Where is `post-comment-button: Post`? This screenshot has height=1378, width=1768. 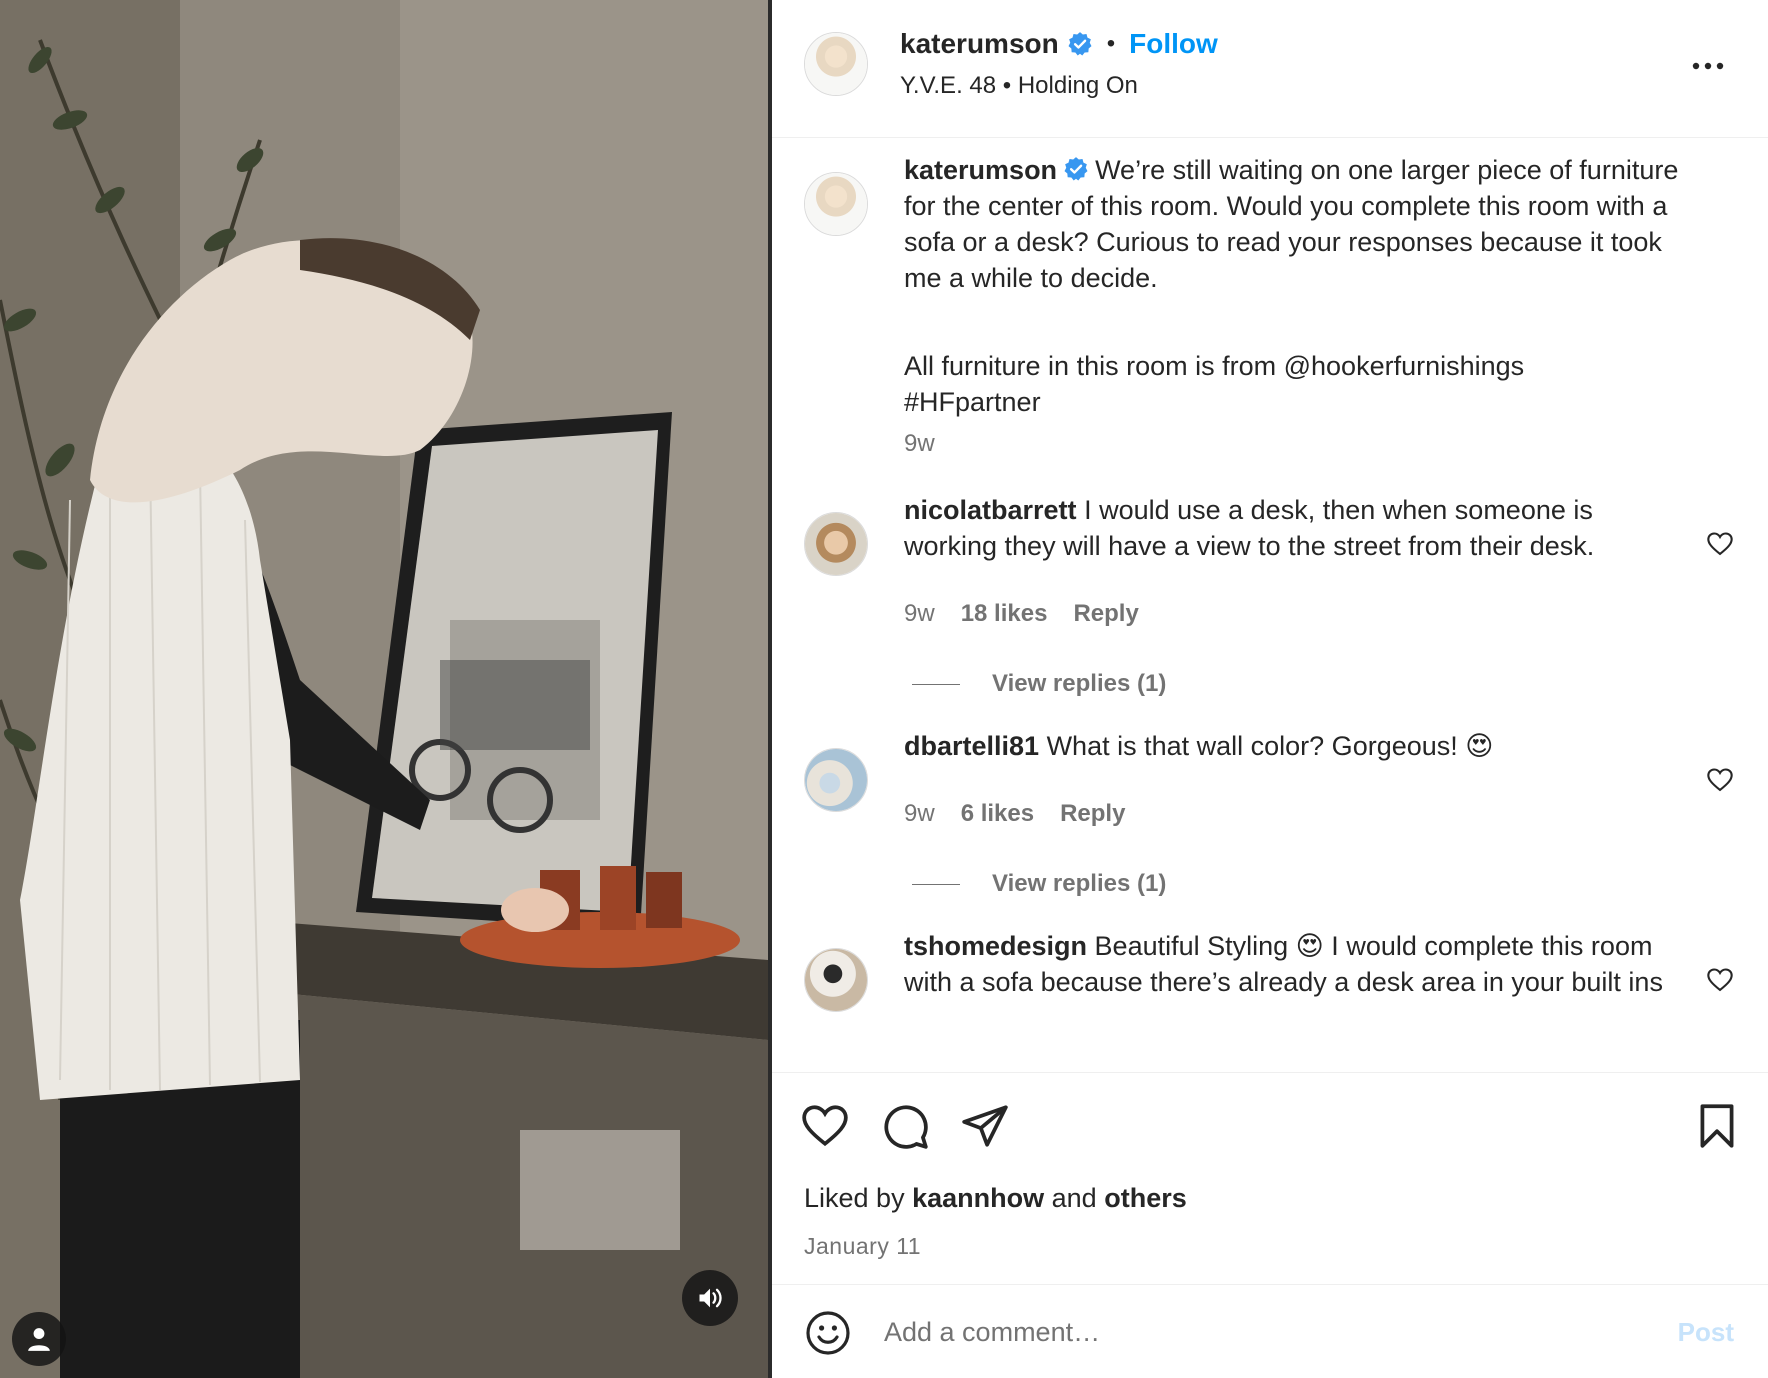 post-comment-button: Post is located at coordinates (1706, 1332).